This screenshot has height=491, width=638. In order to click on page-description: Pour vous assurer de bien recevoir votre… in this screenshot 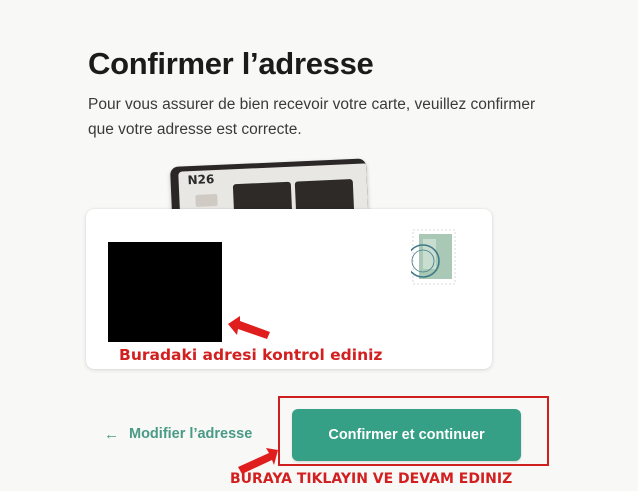, I will do `click(312, 117)`.